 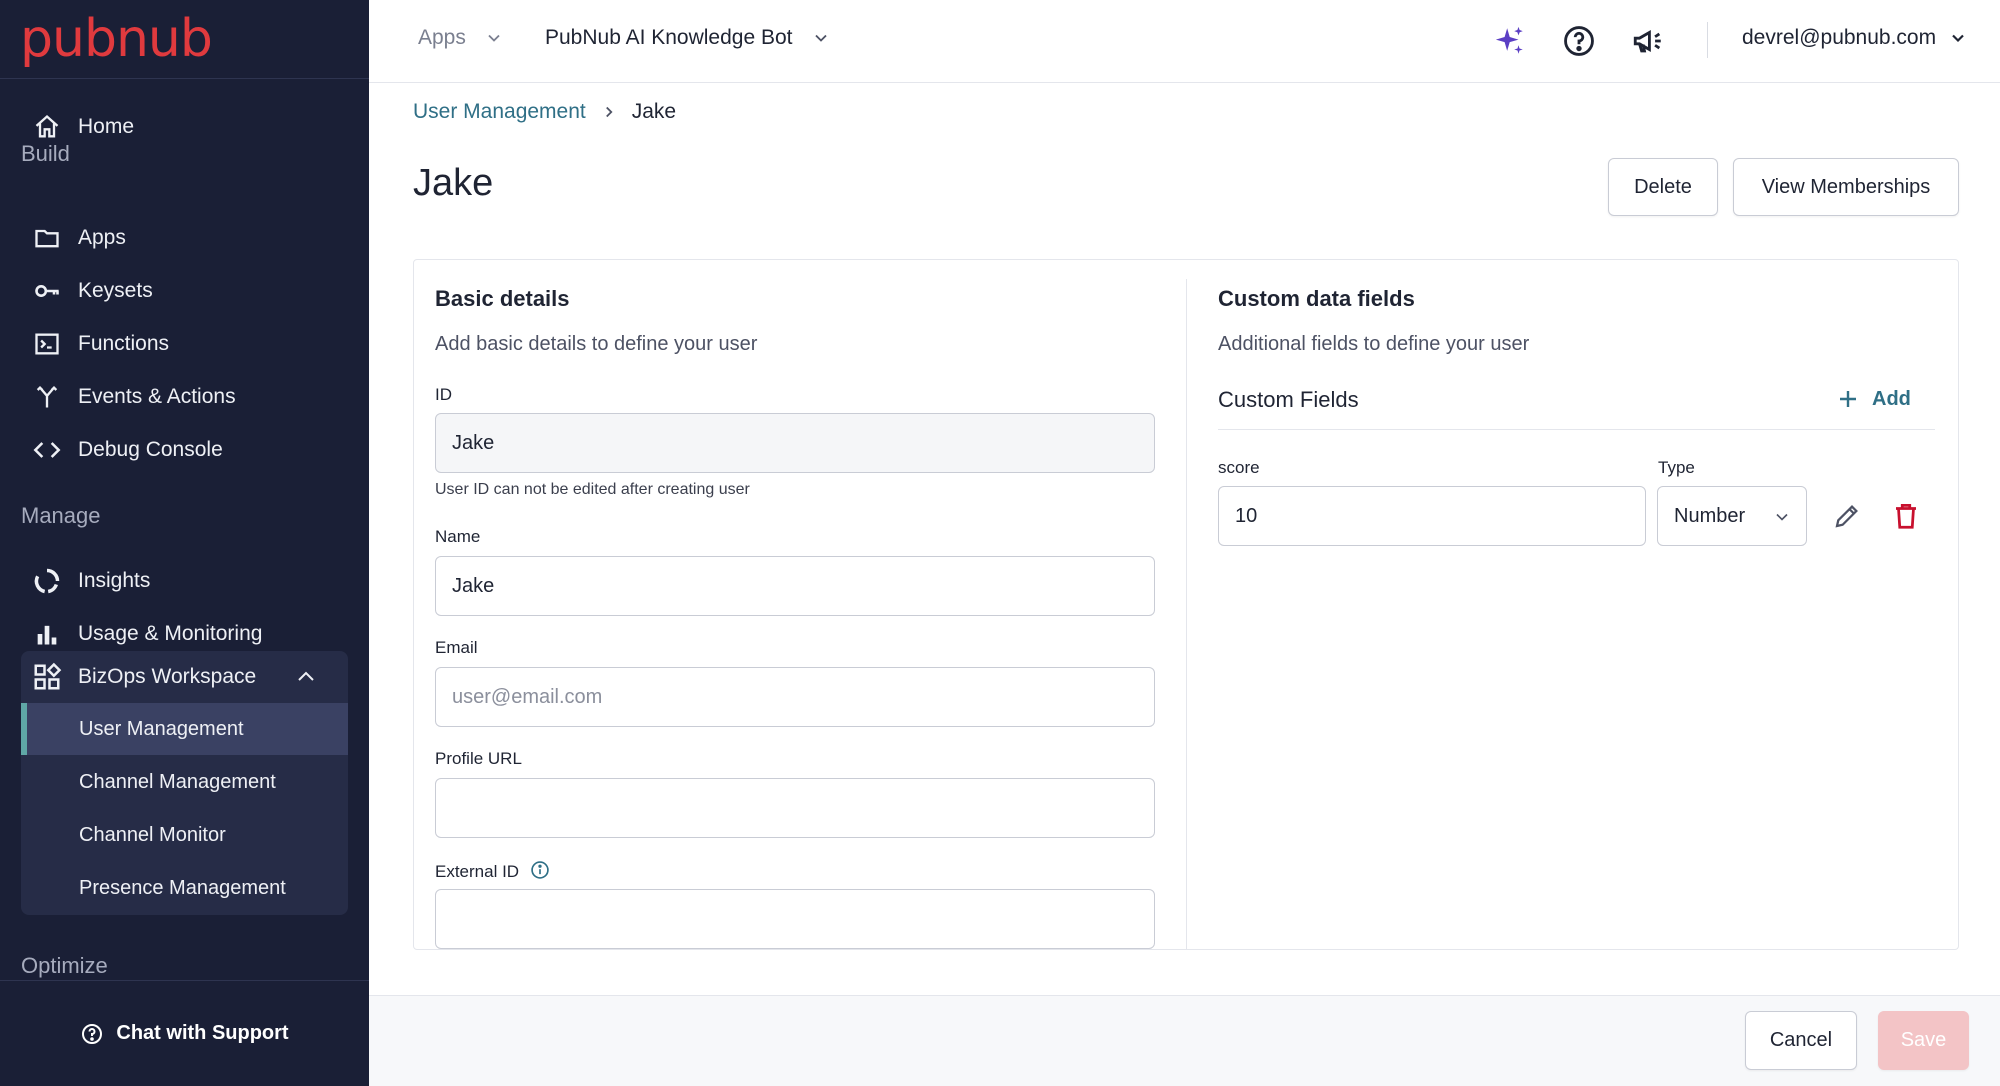 What do you see at coordinates (442, 37) in the screenshot?
I see `apps-label: Apps` at bounding box center [442, 37].